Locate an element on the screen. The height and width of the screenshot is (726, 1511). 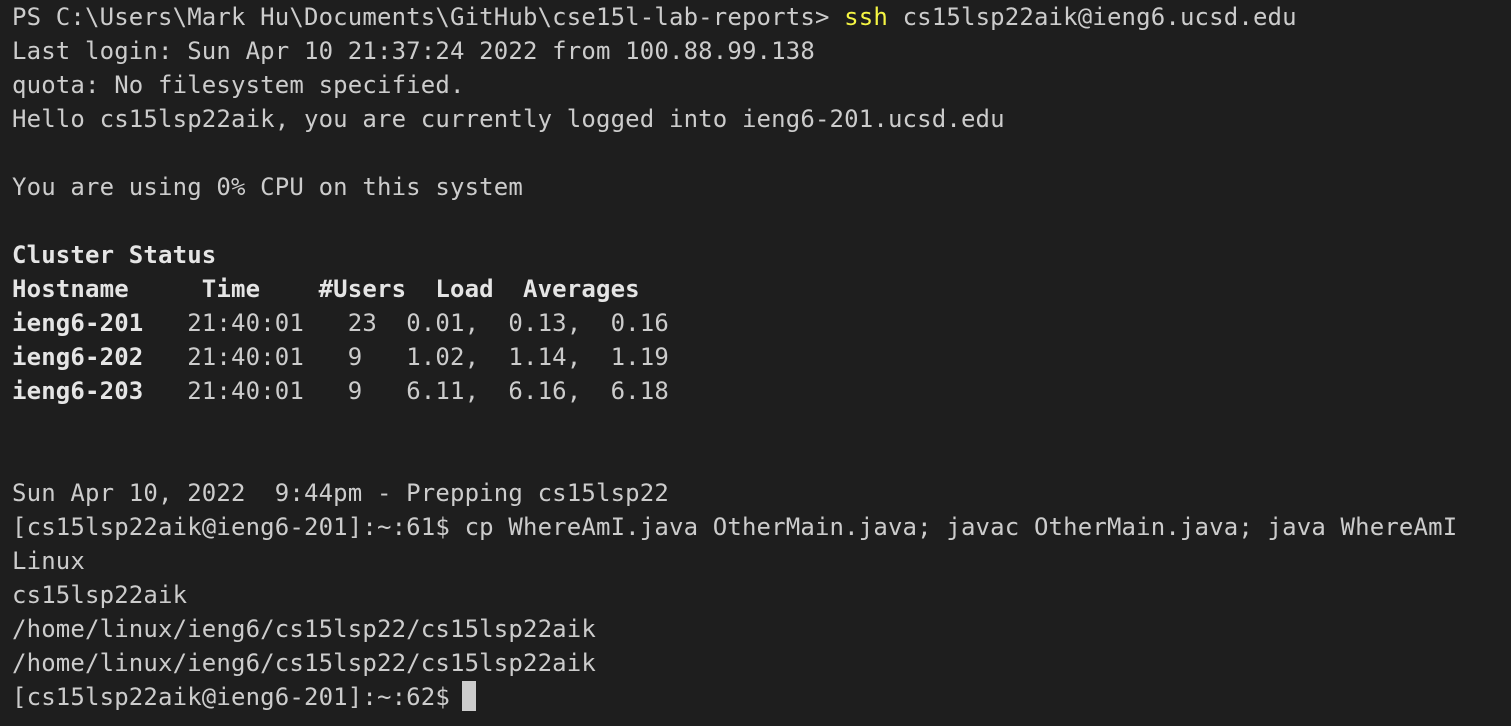
quota-line: quota: No filesystem specified. is located at coordinates (238, 85).